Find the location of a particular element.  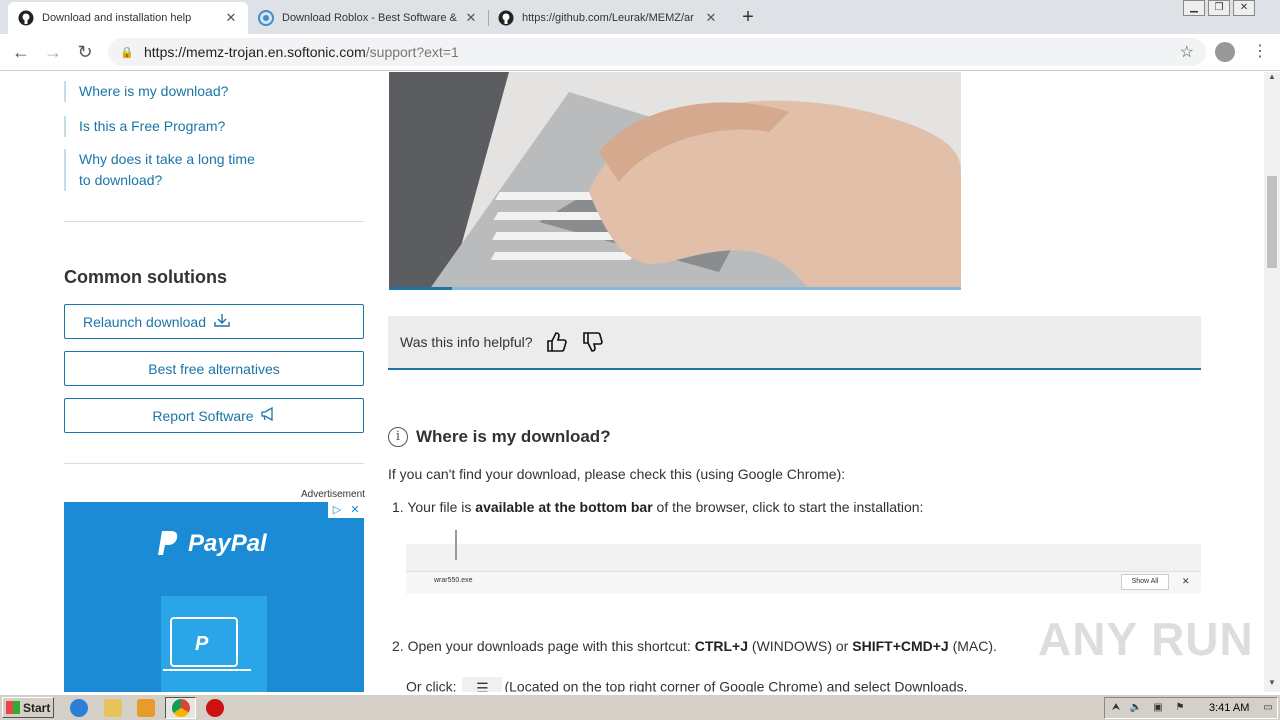

screenshot-close-icon: ✕ is located at coordinates (1186, 581).